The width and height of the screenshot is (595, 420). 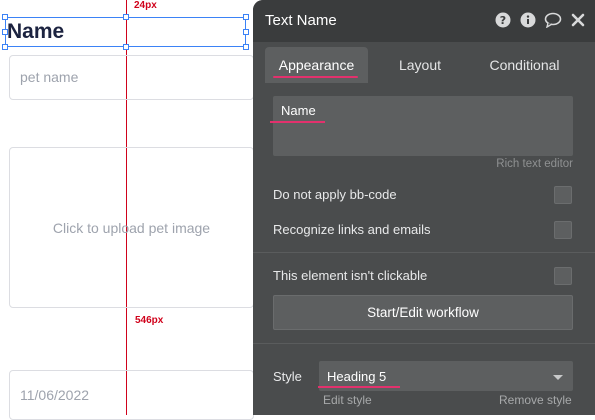 I want to click on panel-title: Text Name, so click(x=301, y=20).